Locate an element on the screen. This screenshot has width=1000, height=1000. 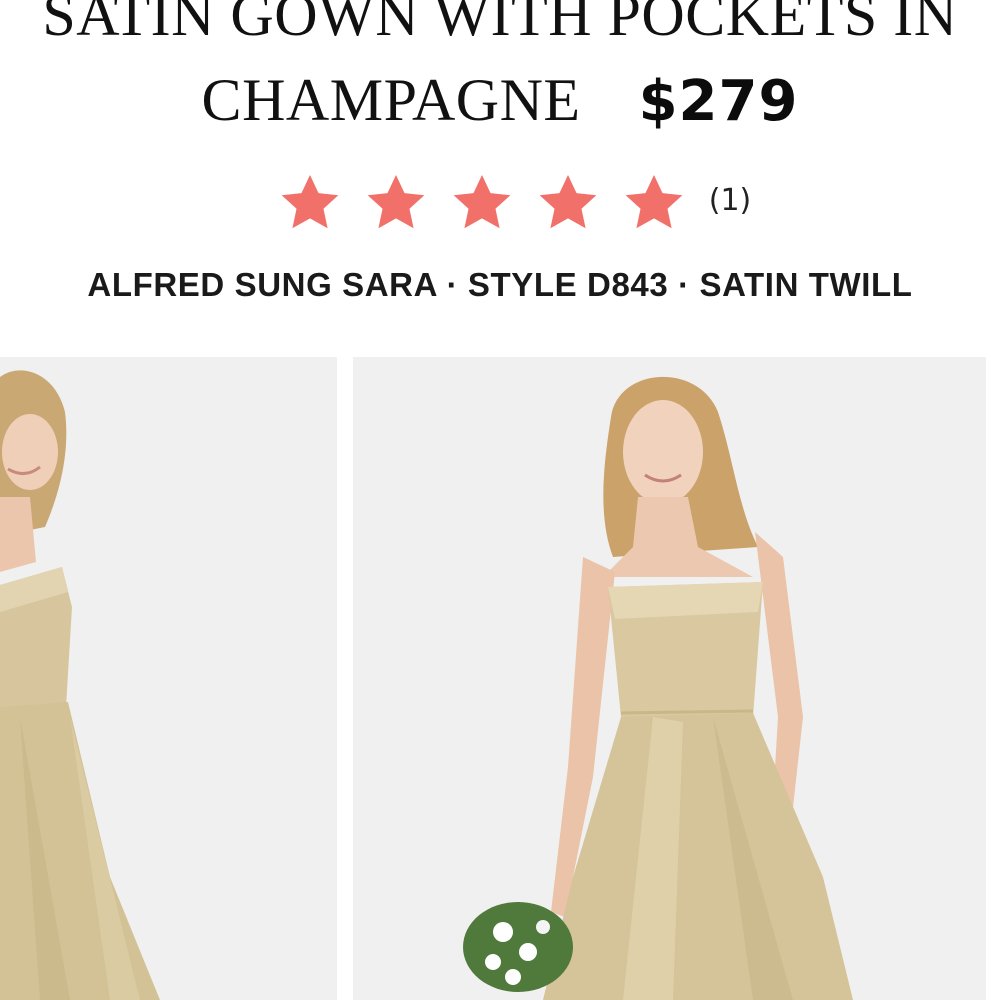
product-title-text: CHAMPAGNE is located at coordinates (391, 100).